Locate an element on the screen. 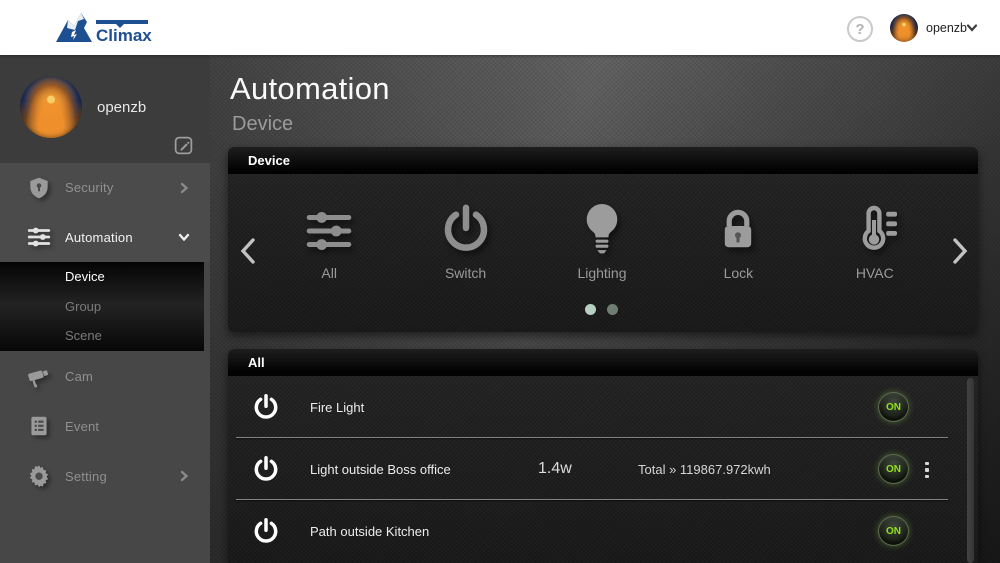 This screenshot has width=1000, height=563. sidebar-item-scene: Scene is located at coordinates (102, 336).